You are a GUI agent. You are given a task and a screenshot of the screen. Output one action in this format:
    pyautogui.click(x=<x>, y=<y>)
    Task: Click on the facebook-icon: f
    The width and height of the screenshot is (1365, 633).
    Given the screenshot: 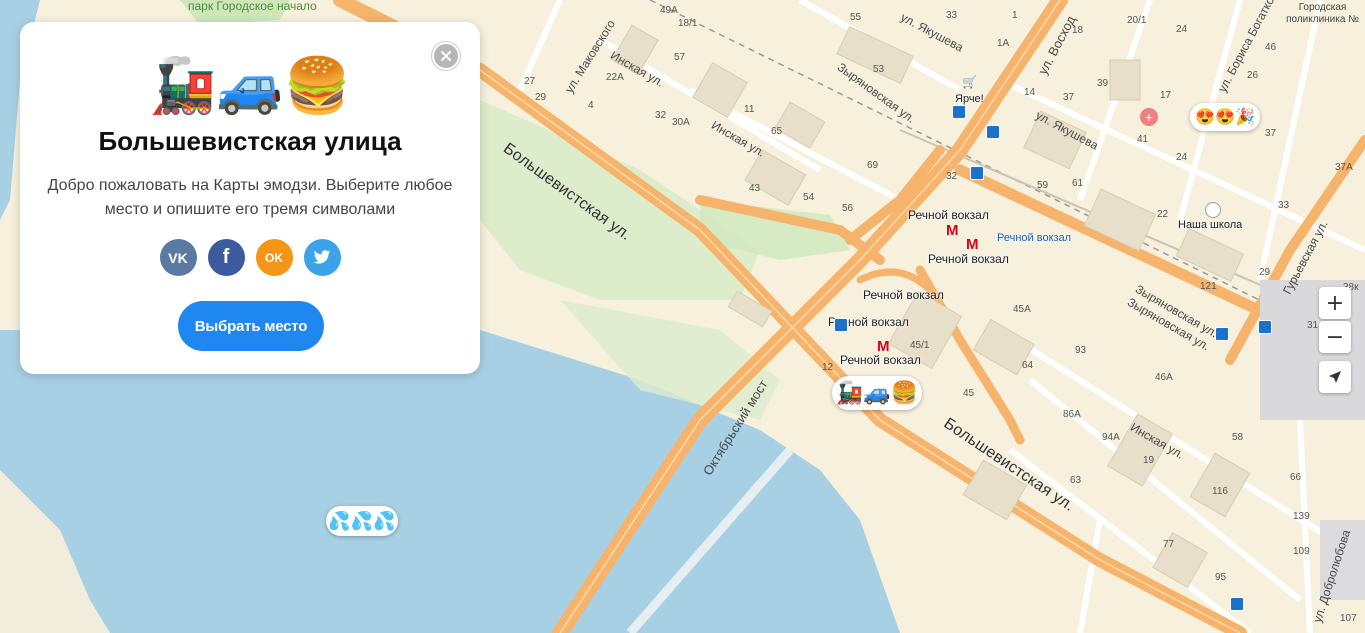 What is the action you would take?
    pyautogui.click(x=226, y=257)
    